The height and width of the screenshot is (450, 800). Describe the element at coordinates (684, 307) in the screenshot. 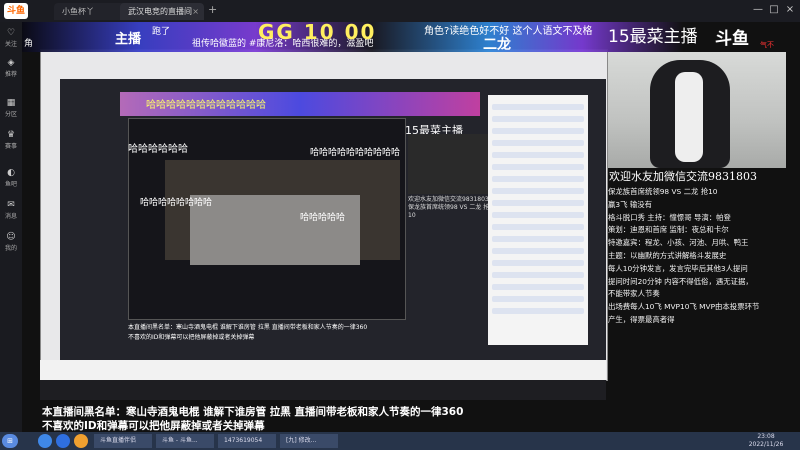

I see `info-line: 出场费每人10飞 MVP10飞 MVP由本投票环节` at that location.